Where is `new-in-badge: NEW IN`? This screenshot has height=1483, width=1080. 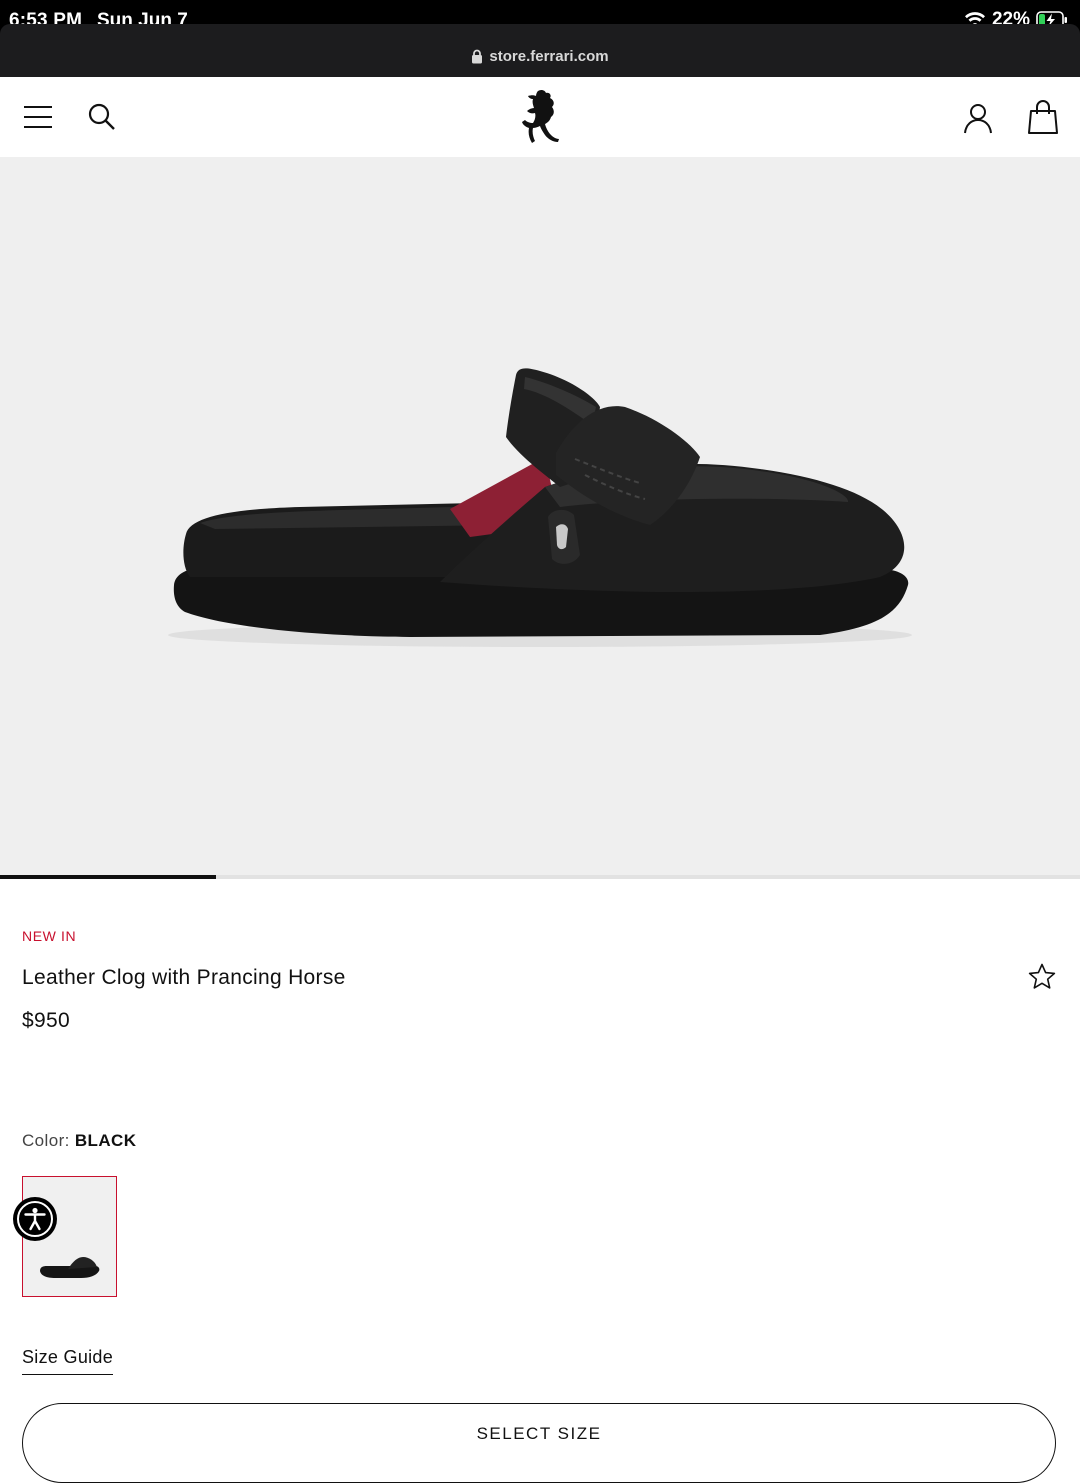 new-in-badge: NEW IN is located at coordinates (49, 936).